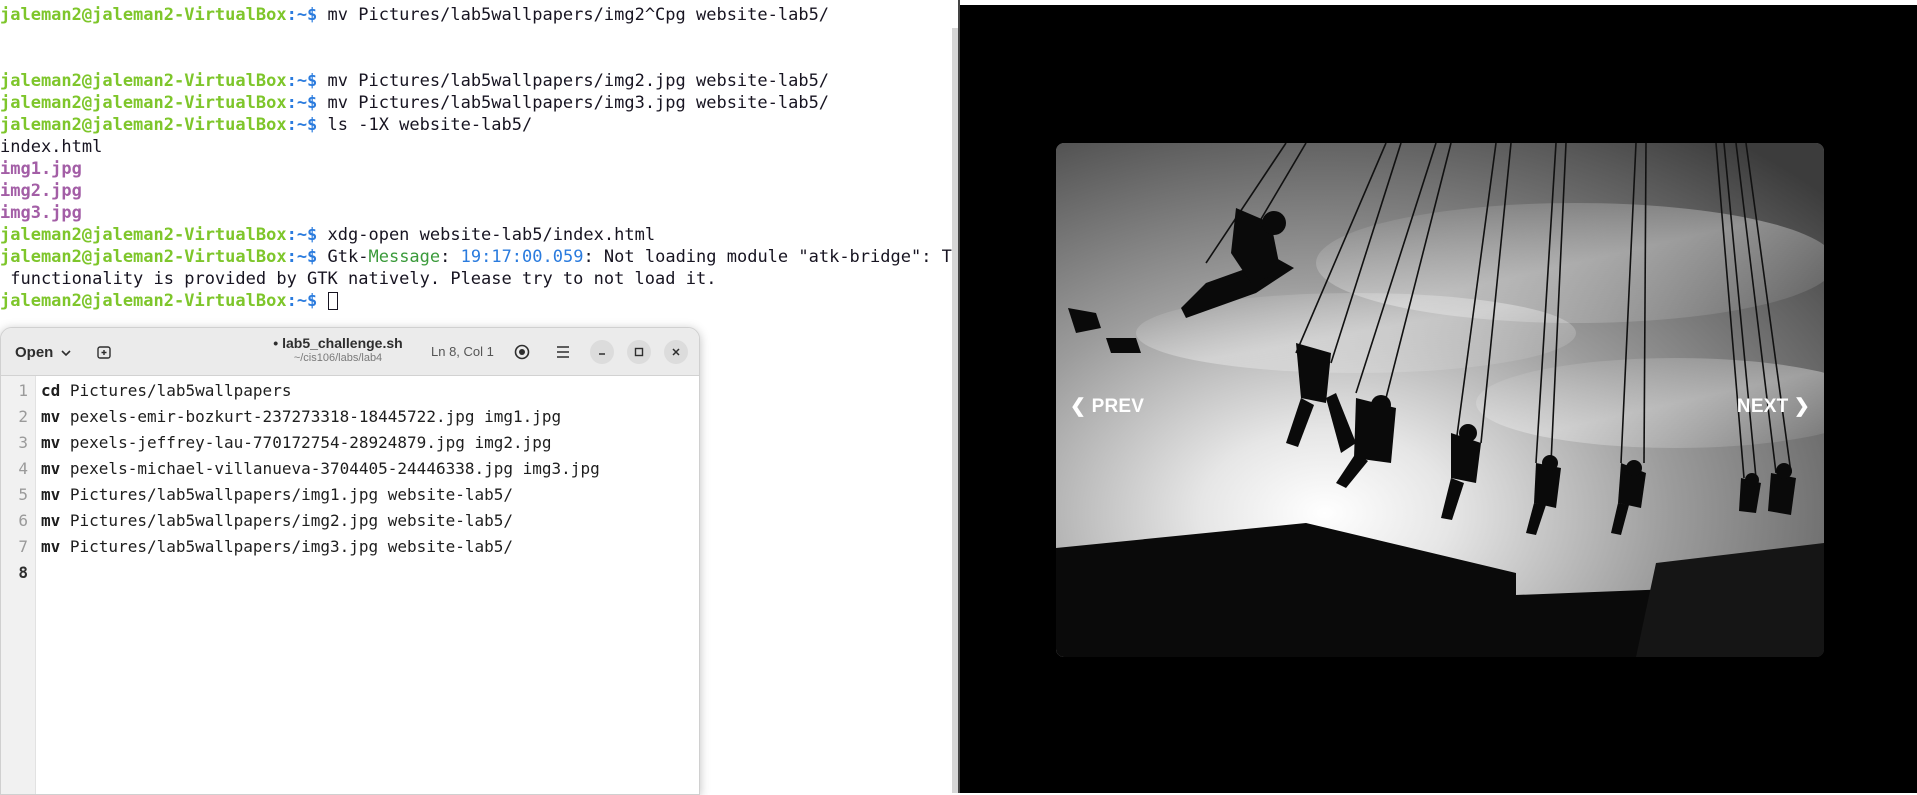  I want to click on line-number: 8, so click(23, 572).